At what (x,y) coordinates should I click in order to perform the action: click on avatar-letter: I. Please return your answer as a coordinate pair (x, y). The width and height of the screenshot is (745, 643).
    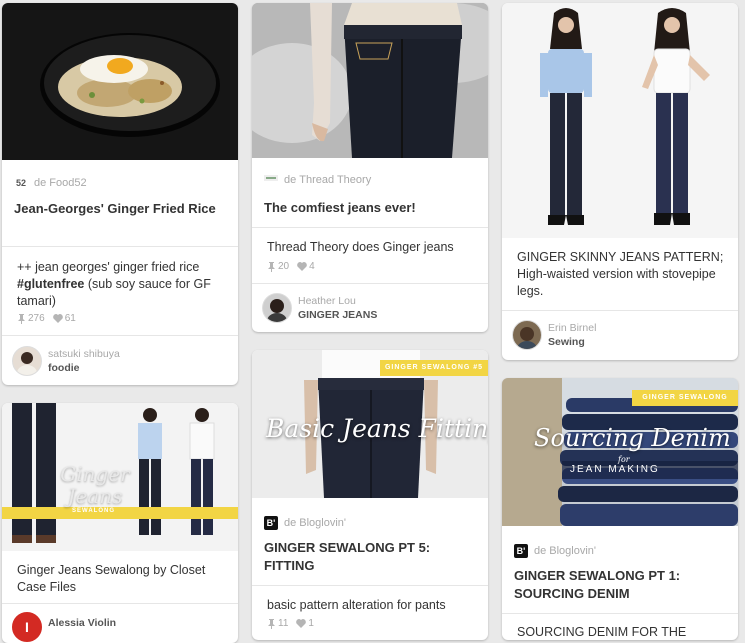
    Looking at the image, I should click on (27, 627).